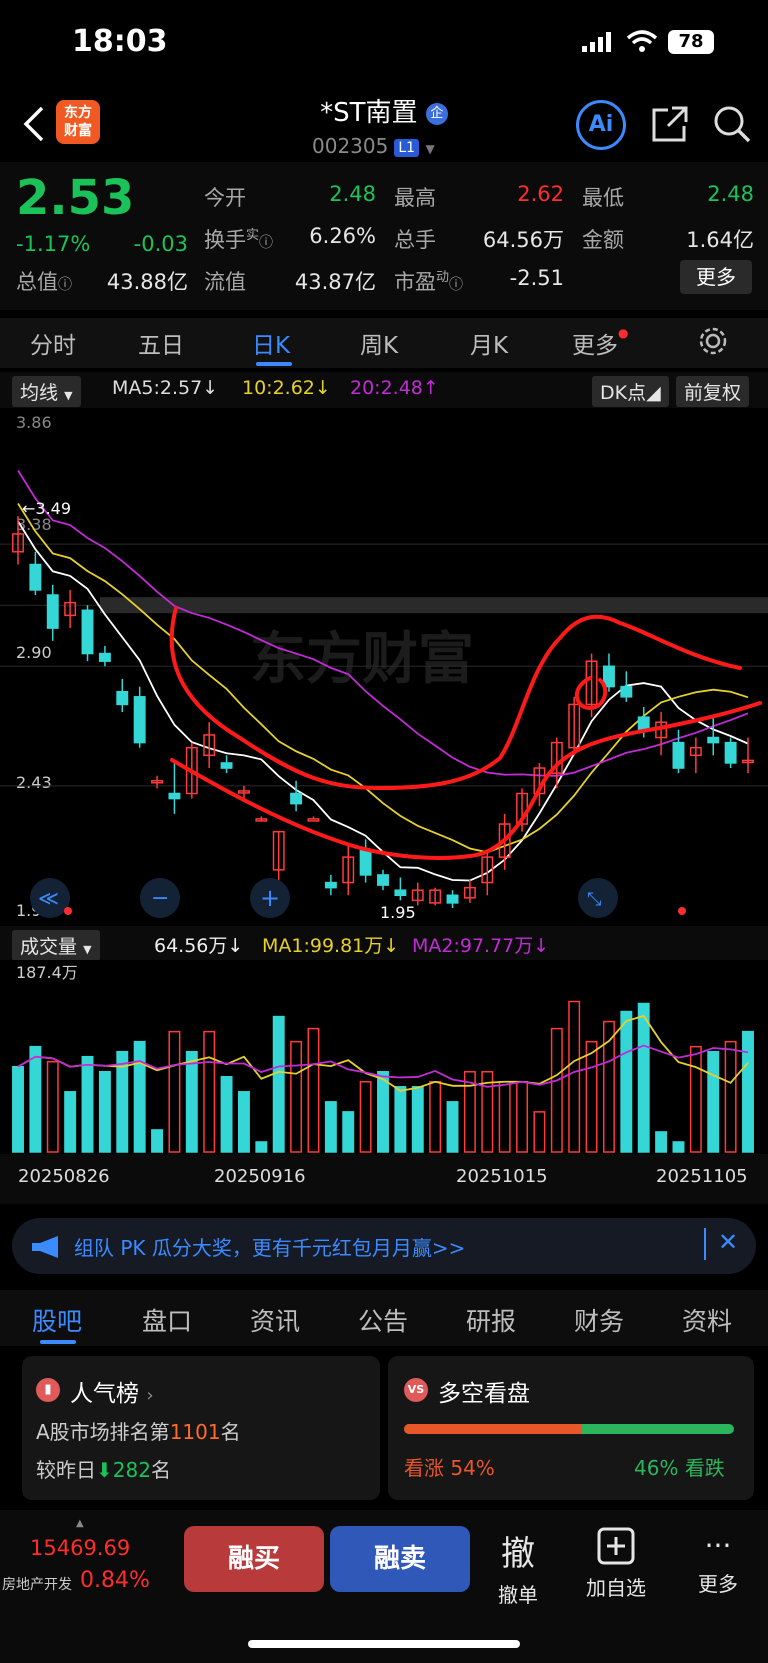  I want to click on ma10-text: 10:2.62, so click(278, 388).